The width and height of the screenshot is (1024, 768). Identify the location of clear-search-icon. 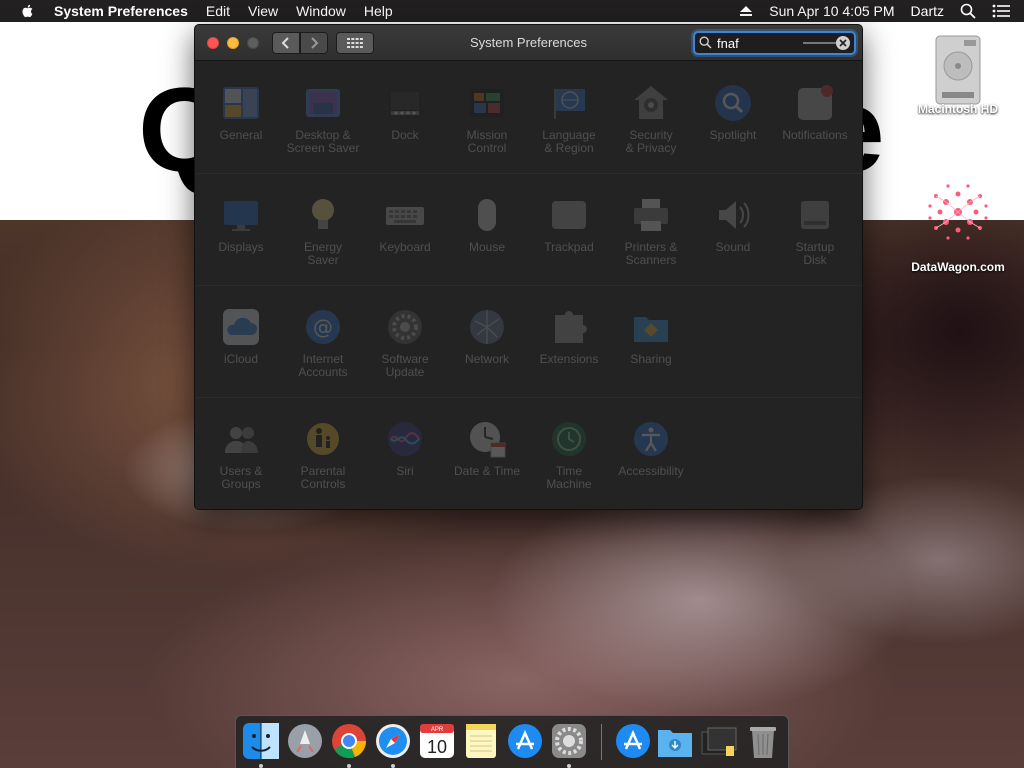
(843, 43).